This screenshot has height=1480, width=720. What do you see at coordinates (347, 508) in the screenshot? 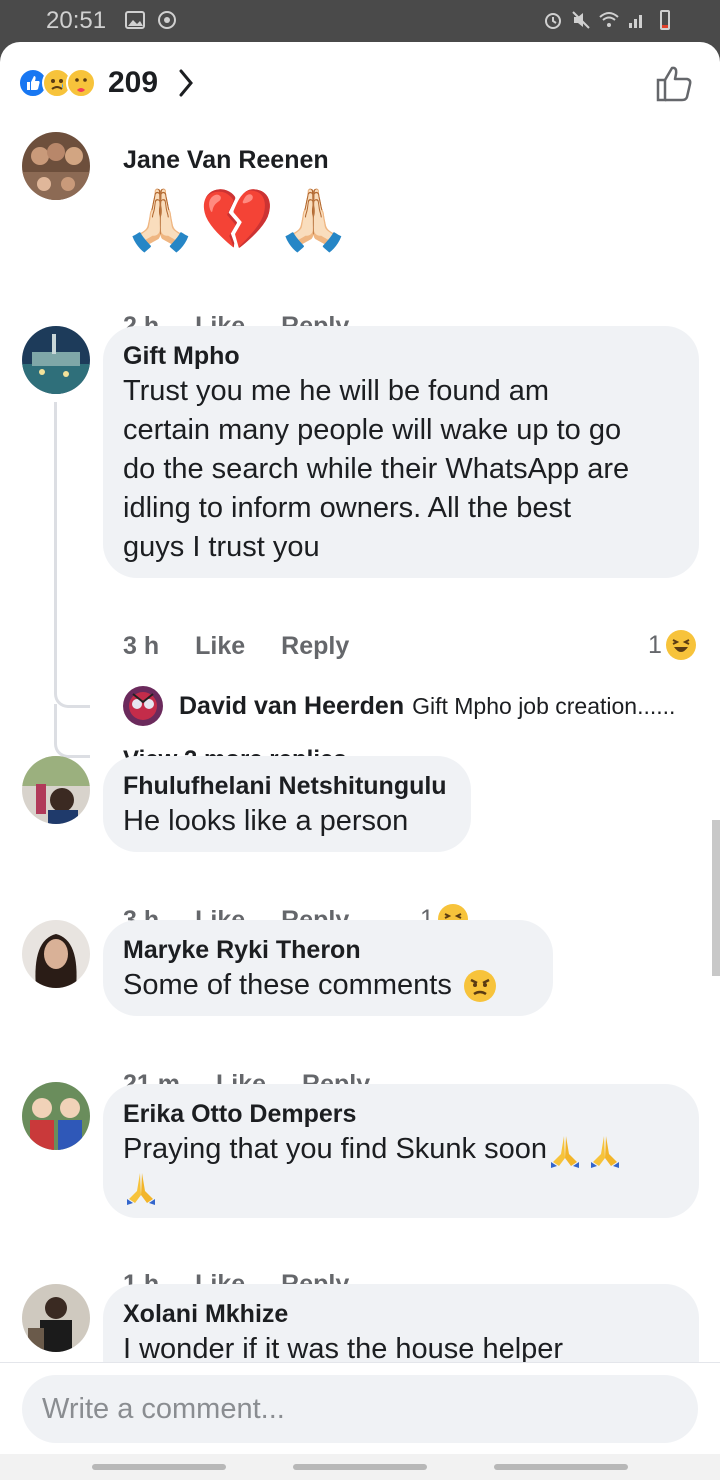
I see `comment-text-line: idling to inform owners. All the best` at bounding box center [347, 508].